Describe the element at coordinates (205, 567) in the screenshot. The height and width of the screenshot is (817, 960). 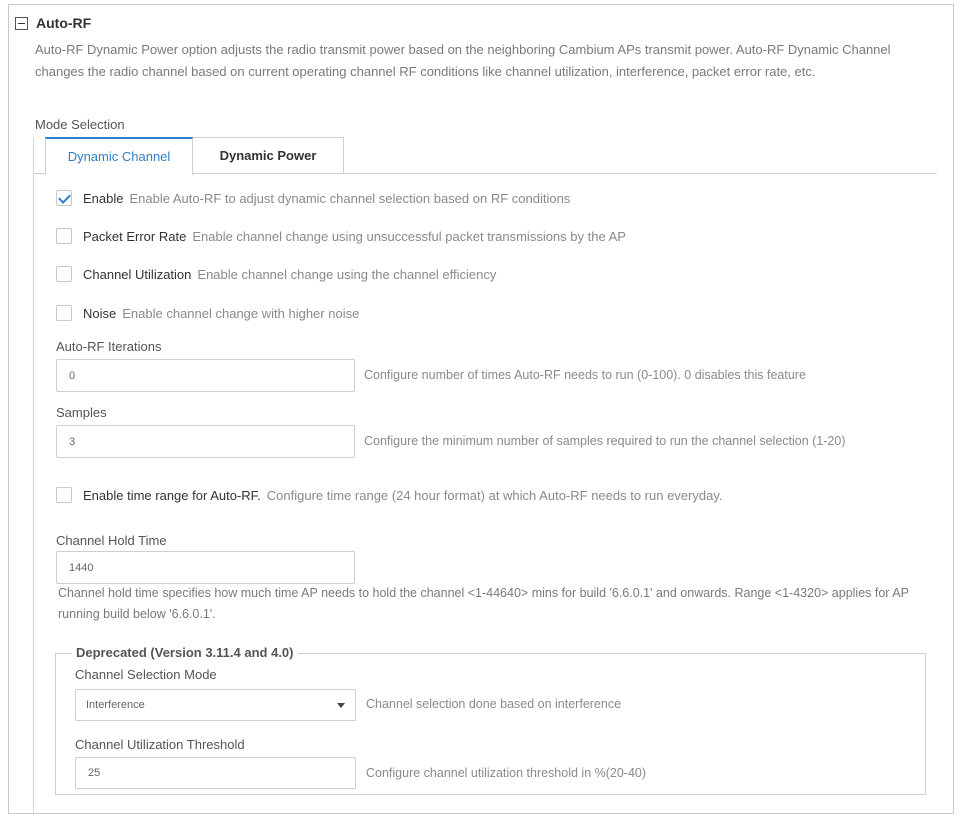
I see `hold-time-input` at that location.